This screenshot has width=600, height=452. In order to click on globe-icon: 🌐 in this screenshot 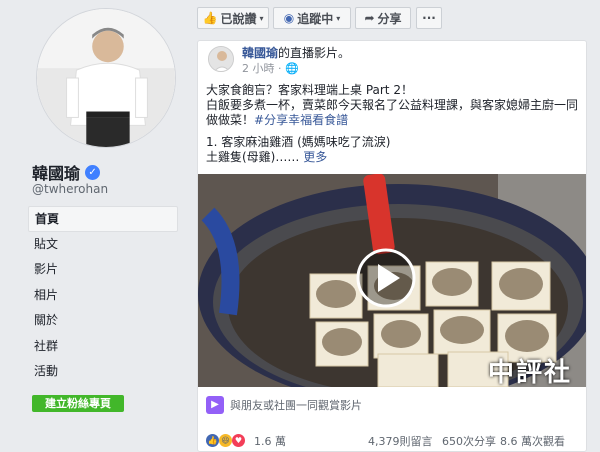, I will do `click(292, 68)`.